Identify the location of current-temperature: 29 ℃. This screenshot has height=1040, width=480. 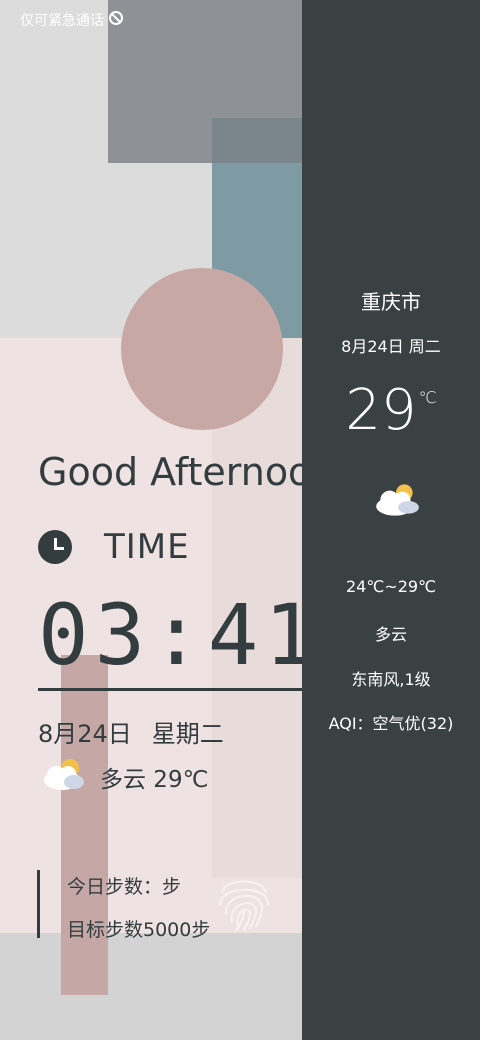
(391, 410).